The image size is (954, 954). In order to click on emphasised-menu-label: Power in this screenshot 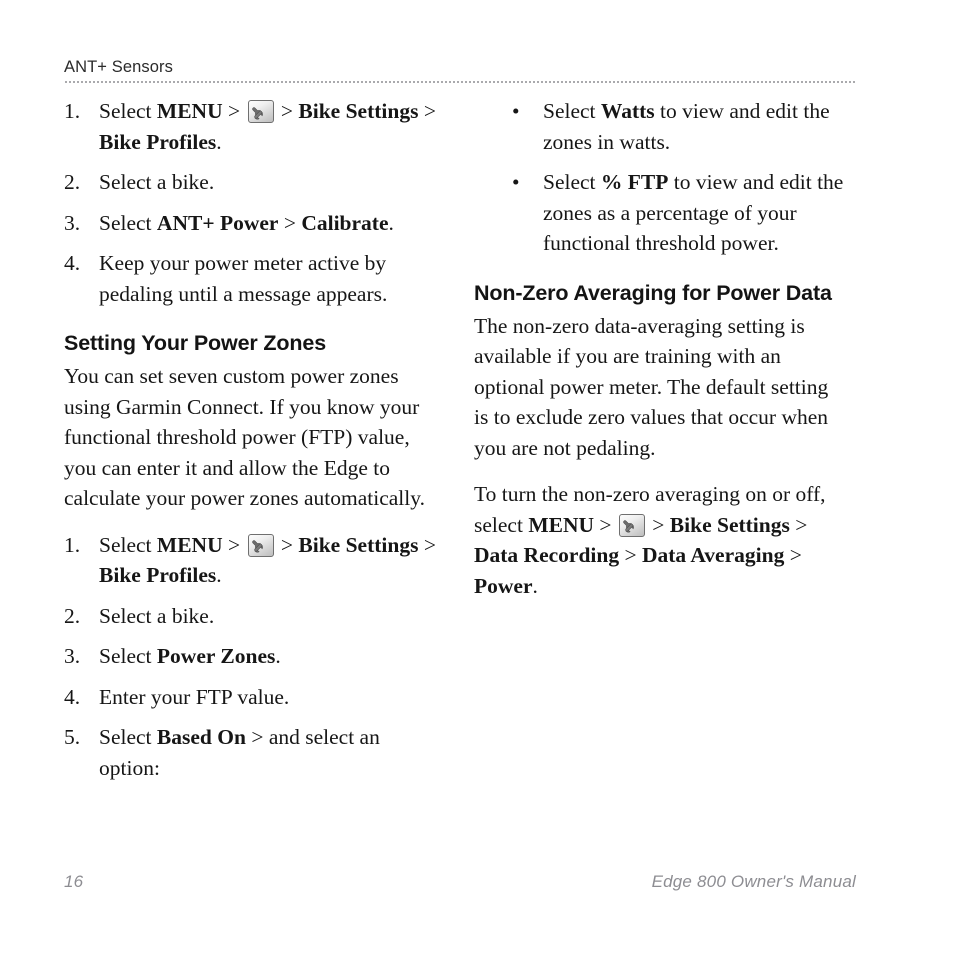, I will do `click(503, 585)`.